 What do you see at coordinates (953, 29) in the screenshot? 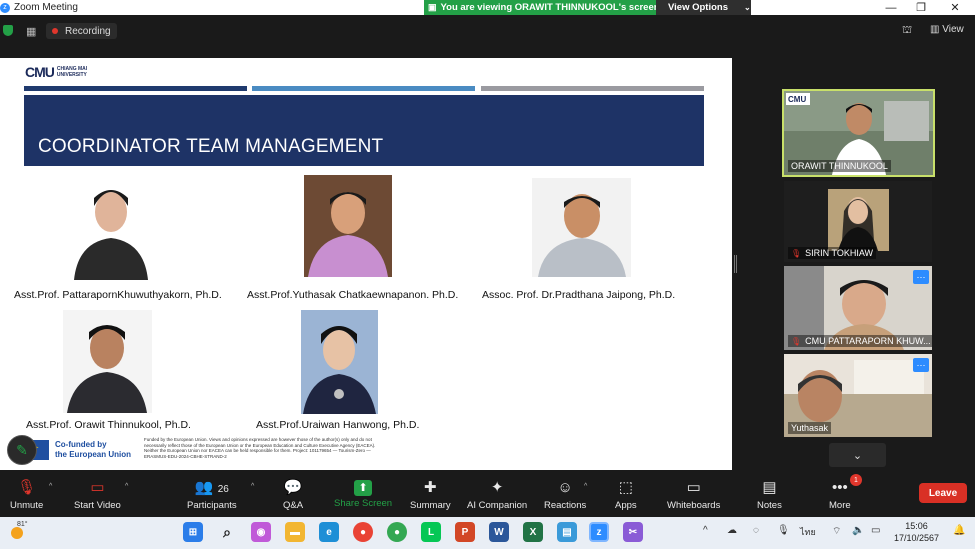
I see `view-label: View` at bounding box center [953, 29].